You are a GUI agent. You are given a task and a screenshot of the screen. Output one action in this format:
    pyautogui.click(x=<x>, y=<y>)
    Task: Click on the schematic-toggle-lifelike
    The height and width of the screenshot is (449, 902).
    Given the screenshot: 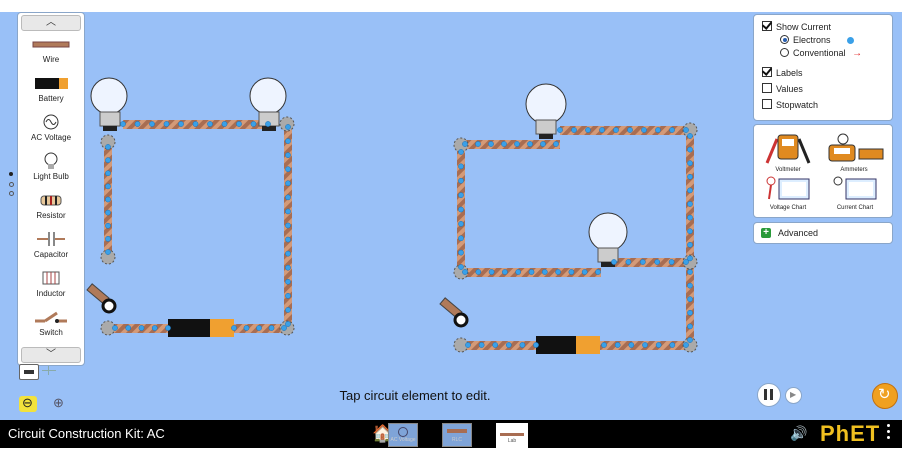 What is the action you would take?
    pyautogui.click(x=29, y=372)
    